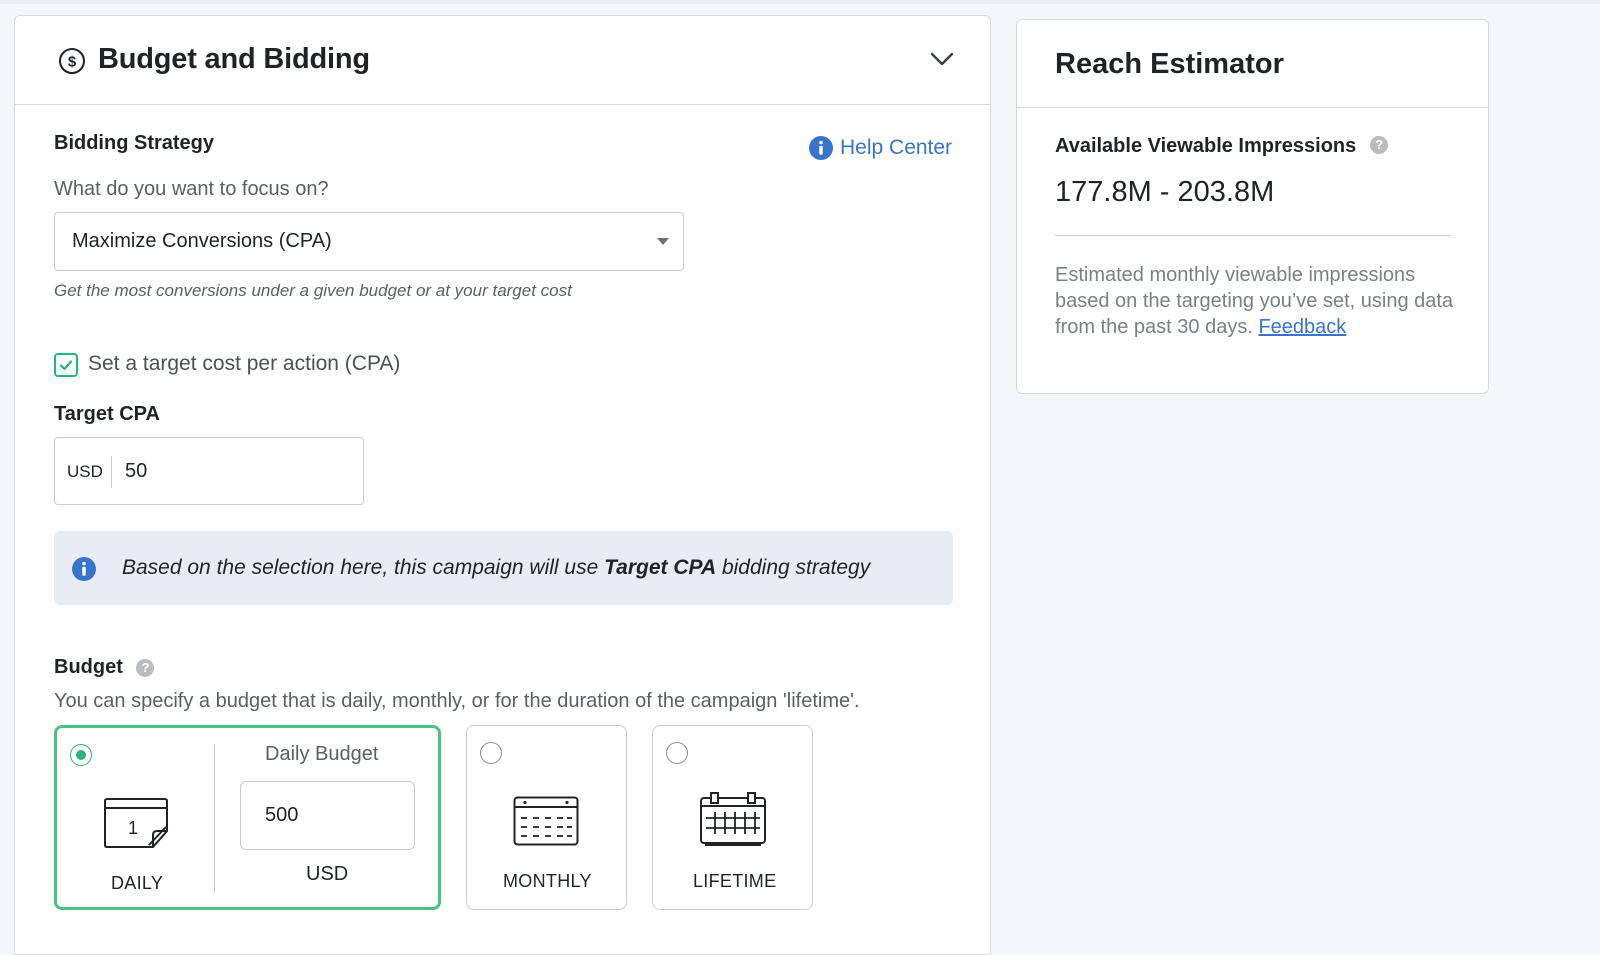 The image size is (1600, 955). I want to click on currency-separator, so click(111, 472).